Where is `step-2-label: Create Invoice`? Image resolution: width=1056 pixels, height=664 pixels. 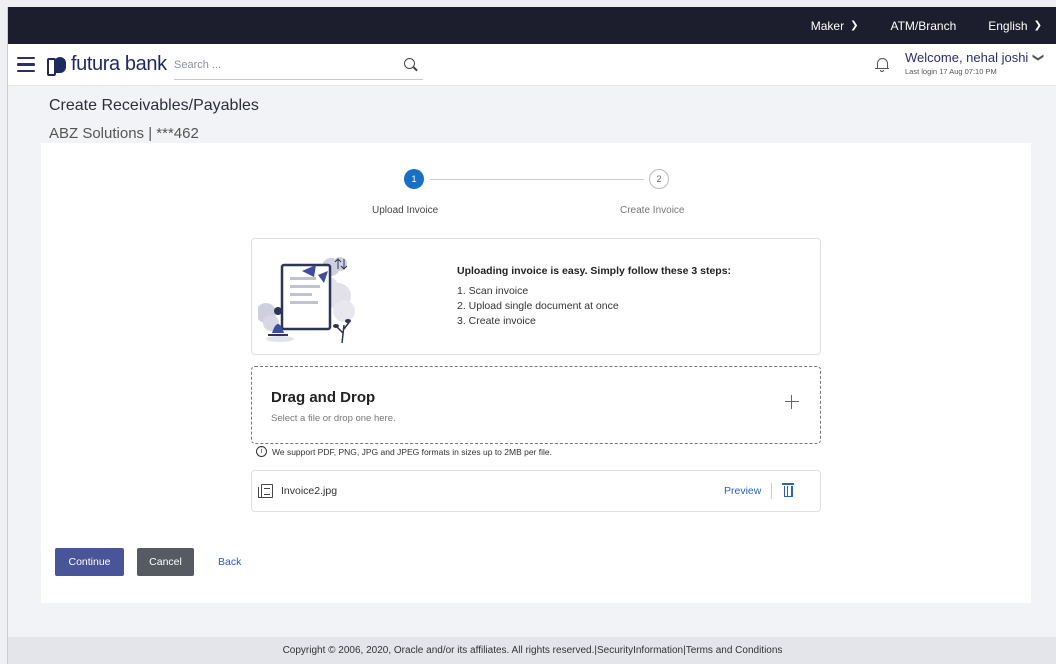
step-2-label: Create Invoice is located at coordinates (652, 210).